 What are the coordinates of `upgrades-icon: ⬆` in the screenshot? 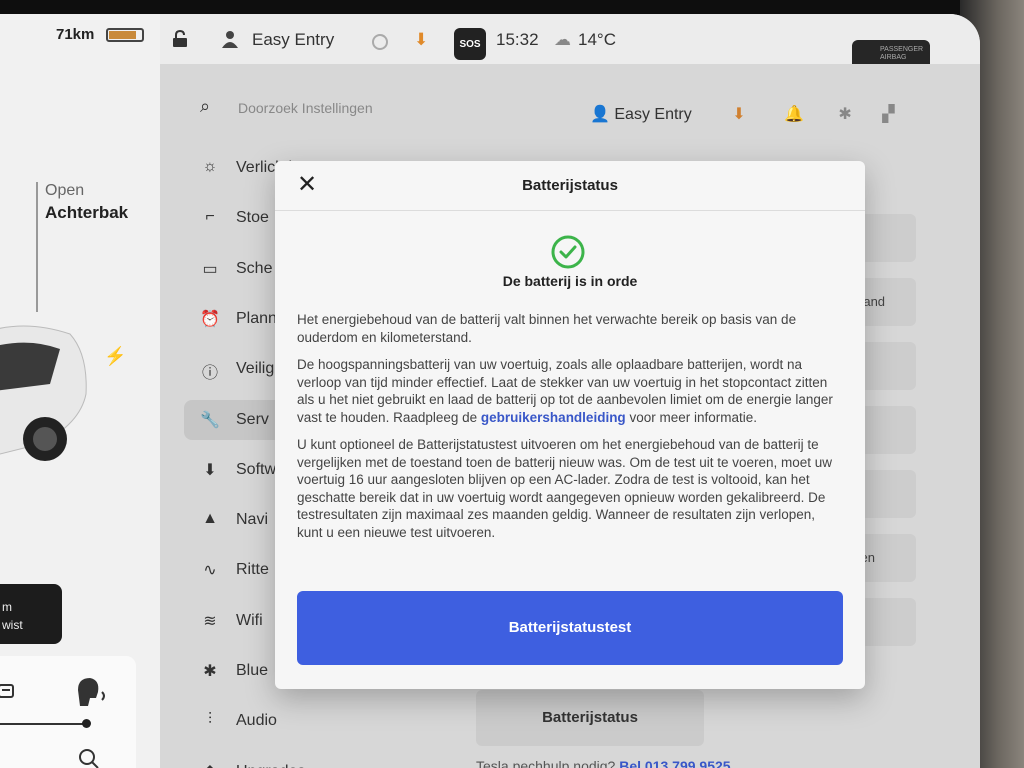 It's located at (210, 765).